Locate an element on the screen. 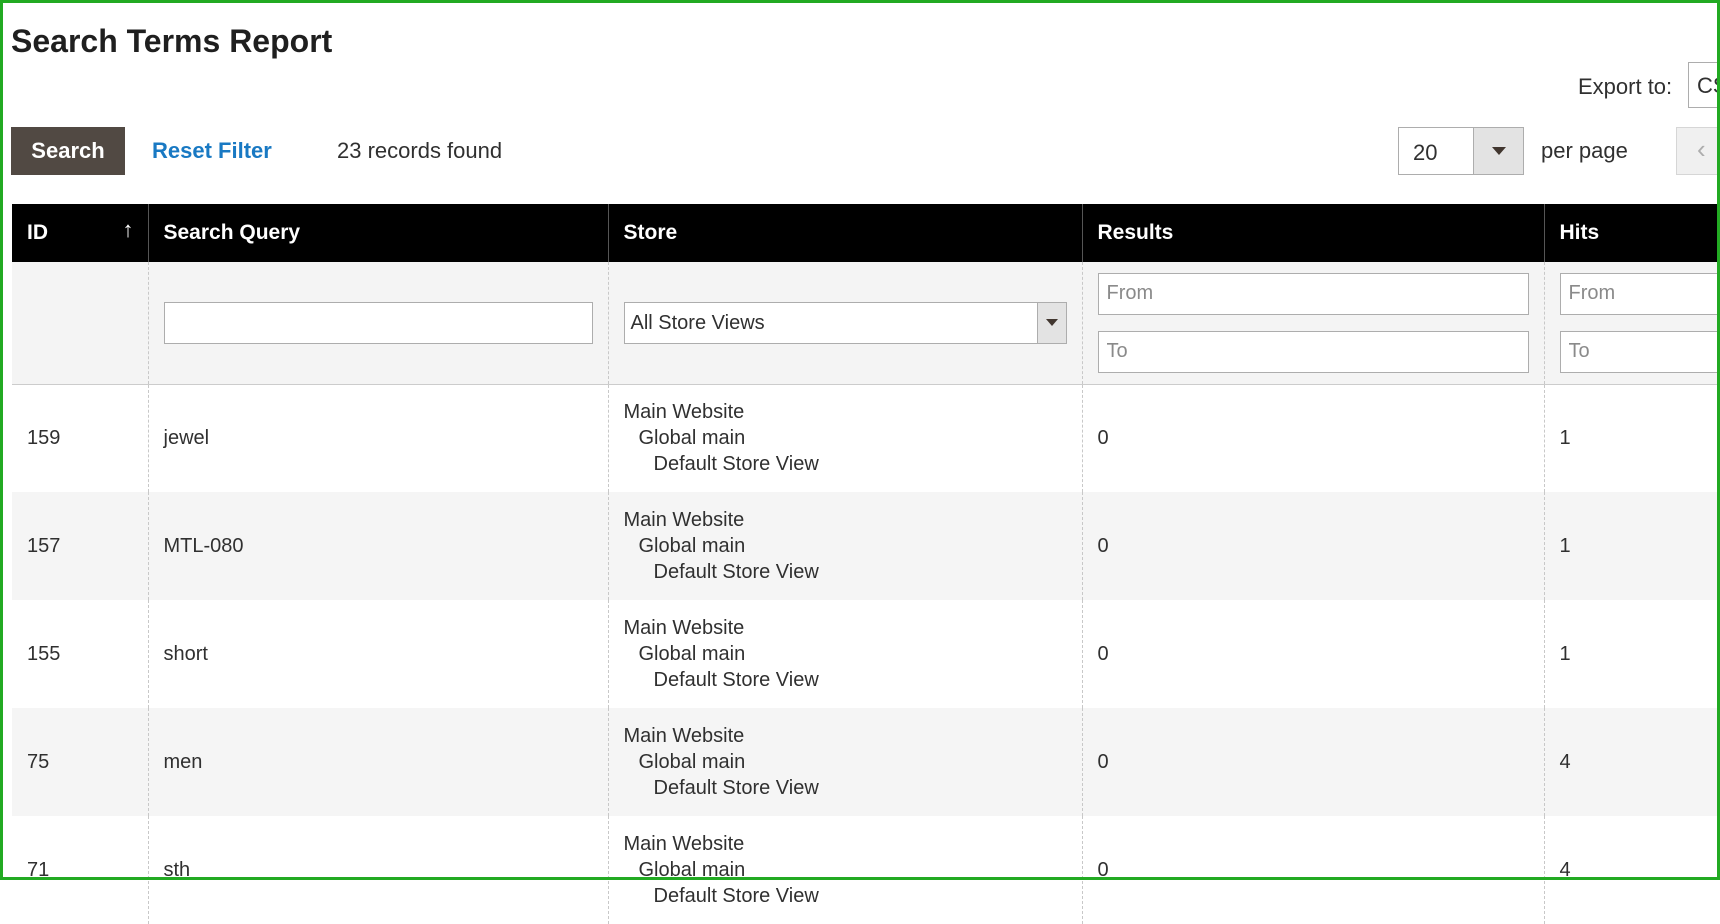 The height and width of the screenshot is (924, 1720). cell-id: 157 is located at coordinates (80, 546).